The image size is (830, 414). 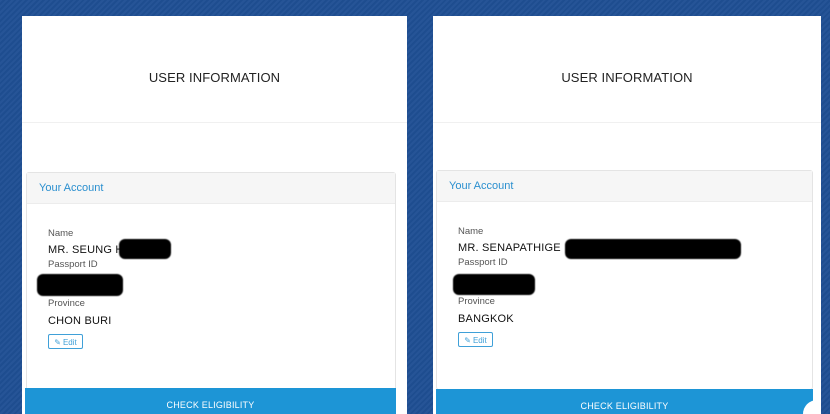 I want to click on wechat-icon, so click(x=720, y=379).